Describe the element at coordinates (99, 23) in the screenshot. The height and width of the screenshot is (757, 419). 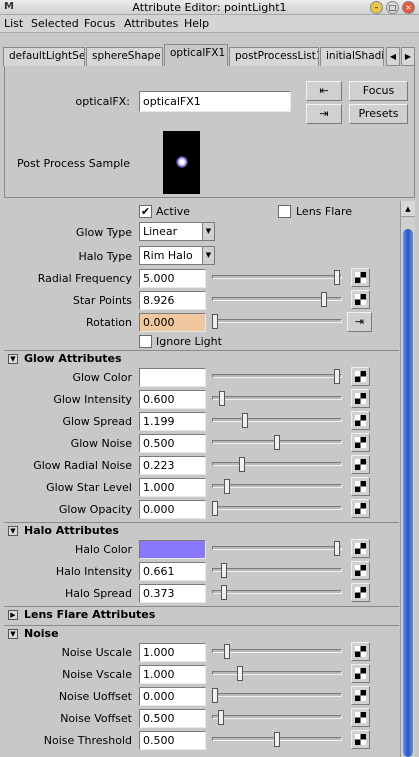
I see `menu-focus: Focus` at that location.